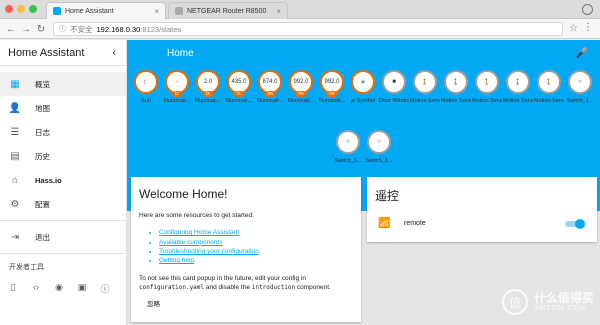  What do you see at coordinates (13, 288) in the screenshot?
I see `remote-dev-icon: ▯` at bounding box center [13, 288].